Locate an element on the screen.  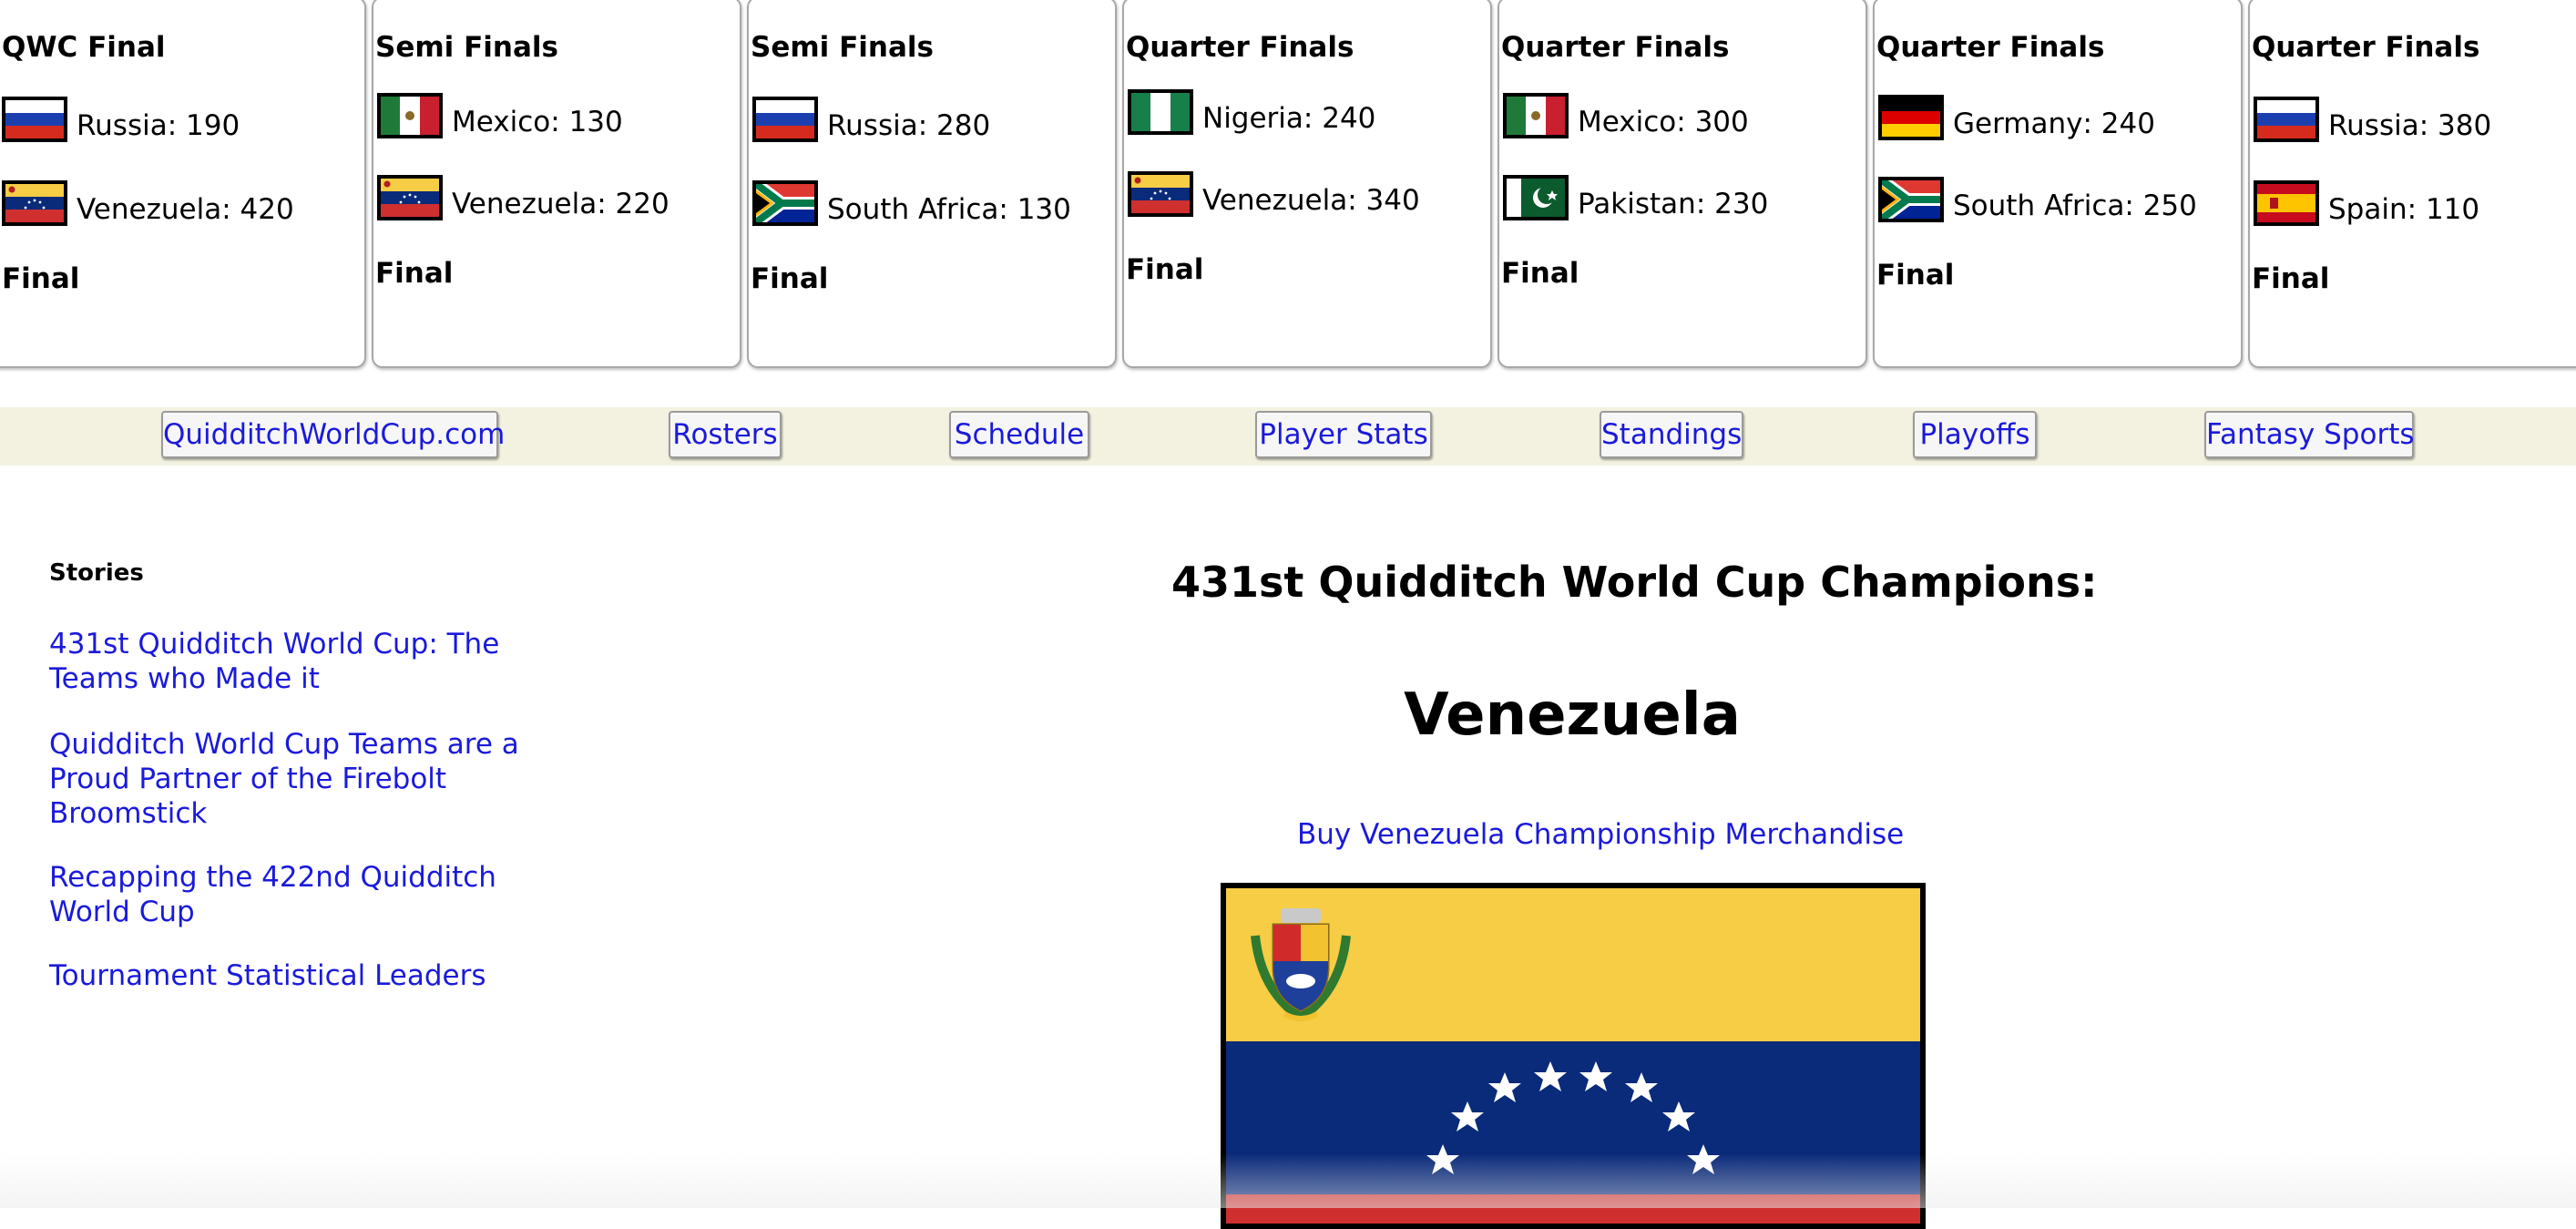
team-name: Germany is located at coordinates (2018, 124).